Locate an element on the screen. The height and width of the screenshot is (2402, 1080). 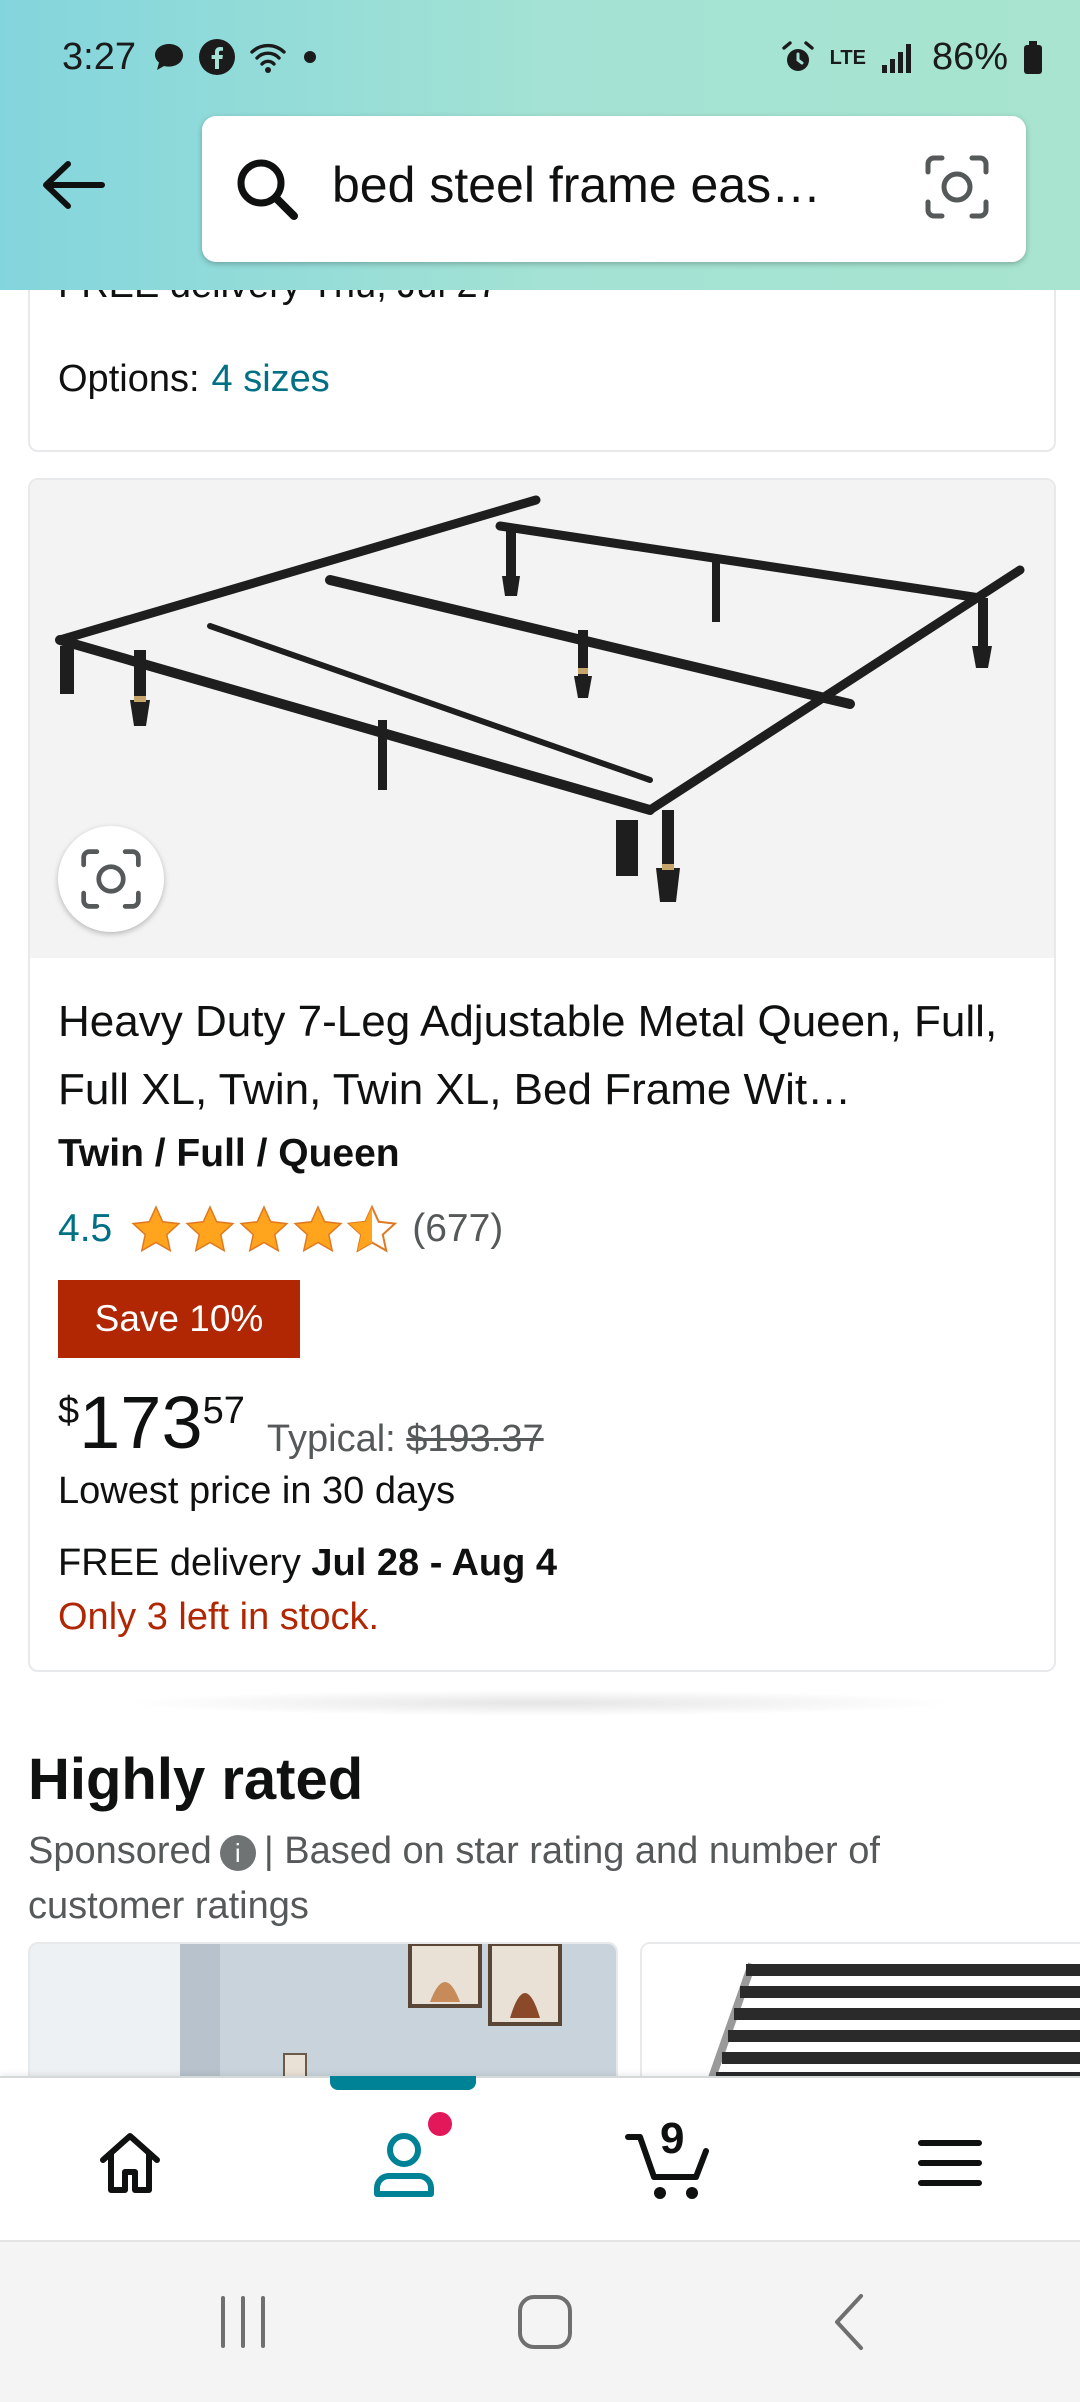
status-time: 3:27 is located at coordinates (99, 57).